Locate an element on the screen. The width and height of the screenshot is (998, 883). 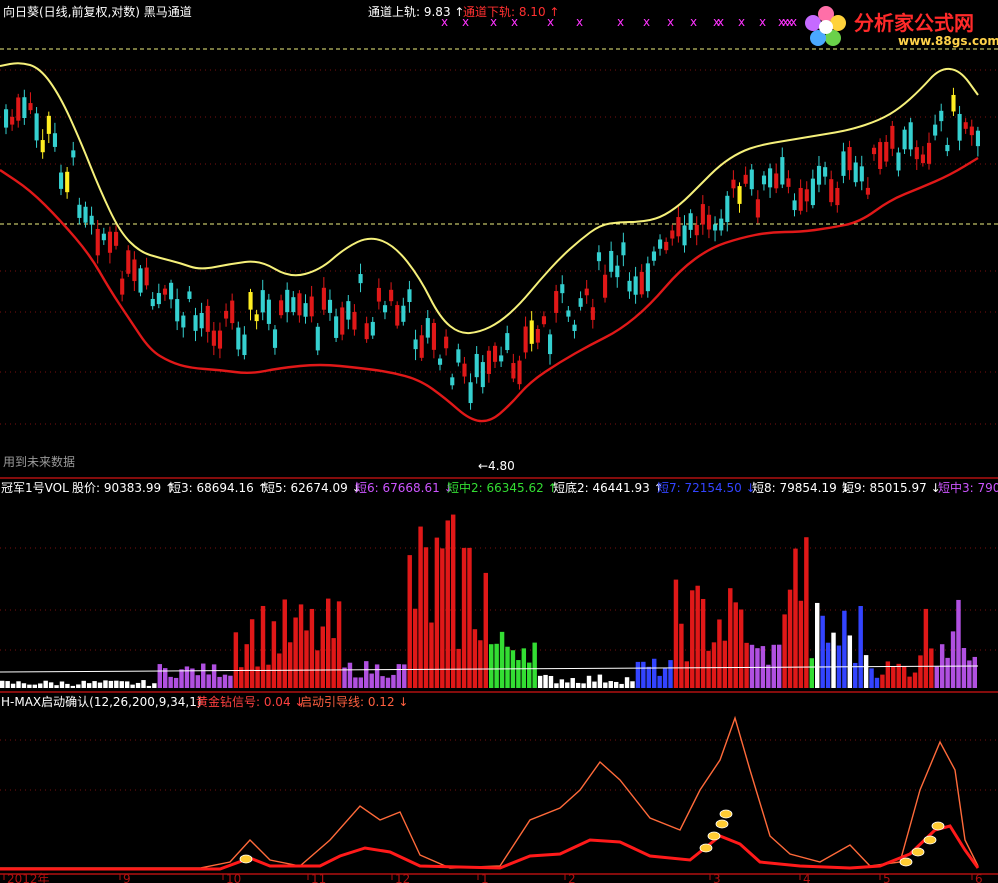
logo-url: www.88gs.com is located at coordinates (948, 41).